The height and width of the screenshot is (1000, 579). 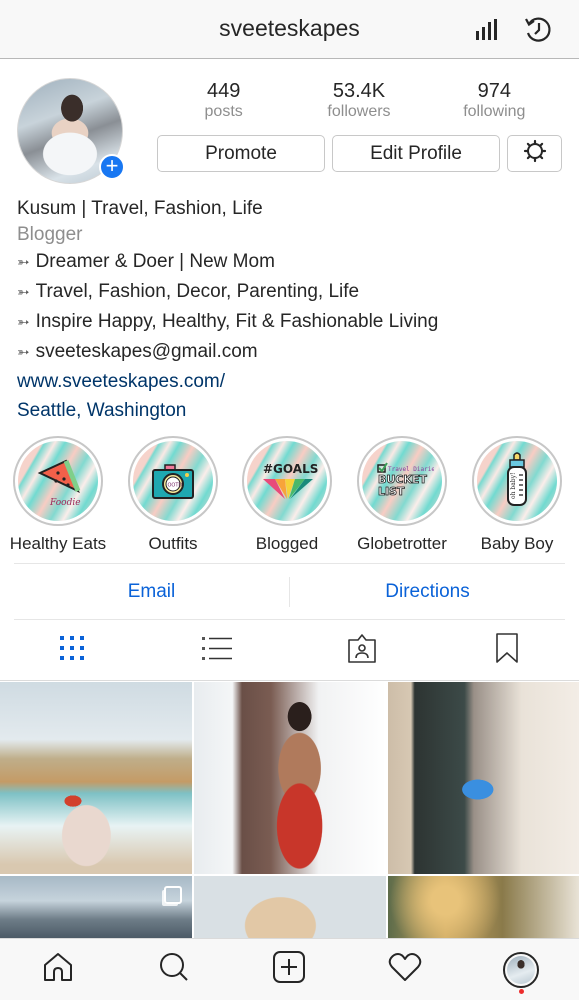 I want to click on bookmark-icon, so click(x=507, y=650).